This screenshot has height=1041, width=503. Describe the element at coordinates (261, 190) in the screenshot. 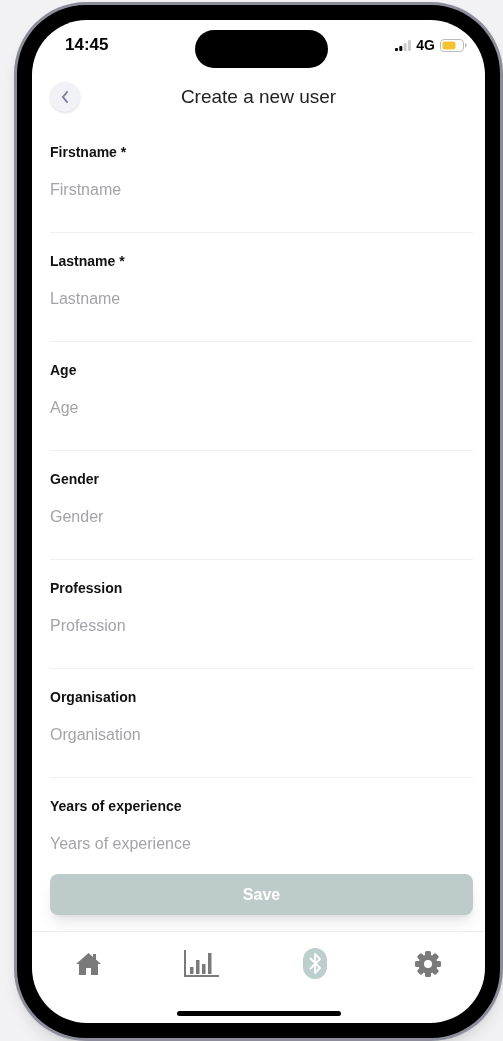

I see `input-field: Firstname` at that location.